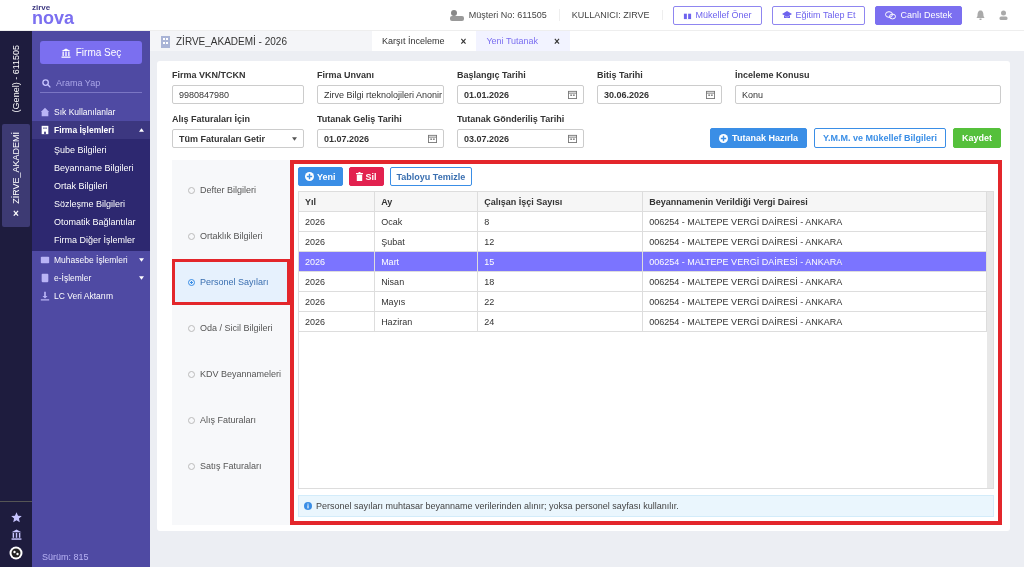 The height and width of the screenshot is (567, 1024). I want to click on sidebar-subitem: Ortak Bilgileri, so click(91, 186).